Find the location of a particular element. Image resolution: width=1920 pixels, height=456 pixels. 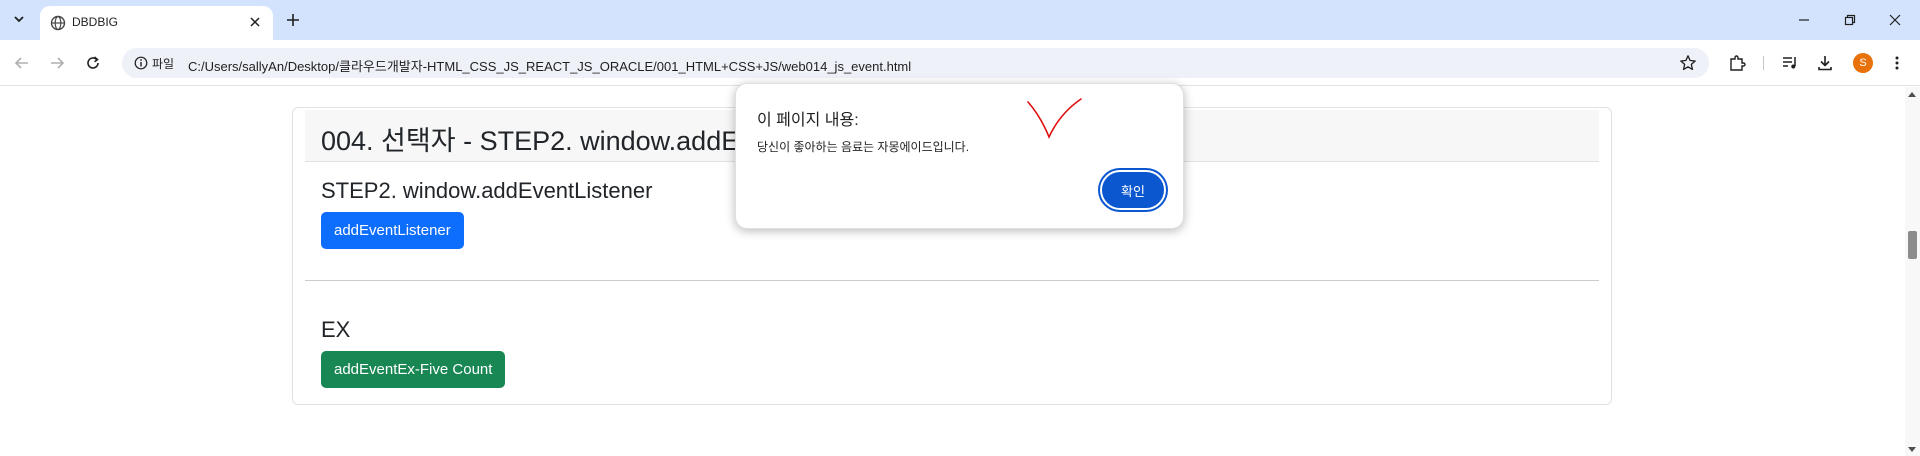

close-window-button is located at coordinates (1895, 20).